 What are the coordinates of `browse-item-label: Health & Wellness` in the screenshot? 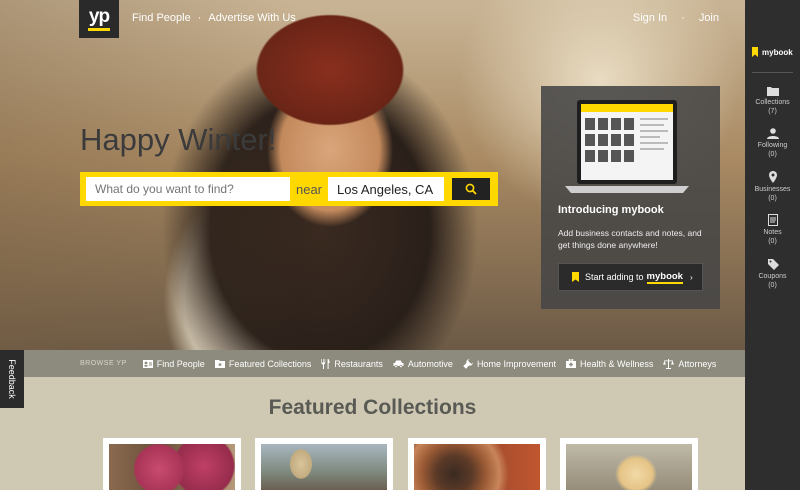 It's located at (616, 363).